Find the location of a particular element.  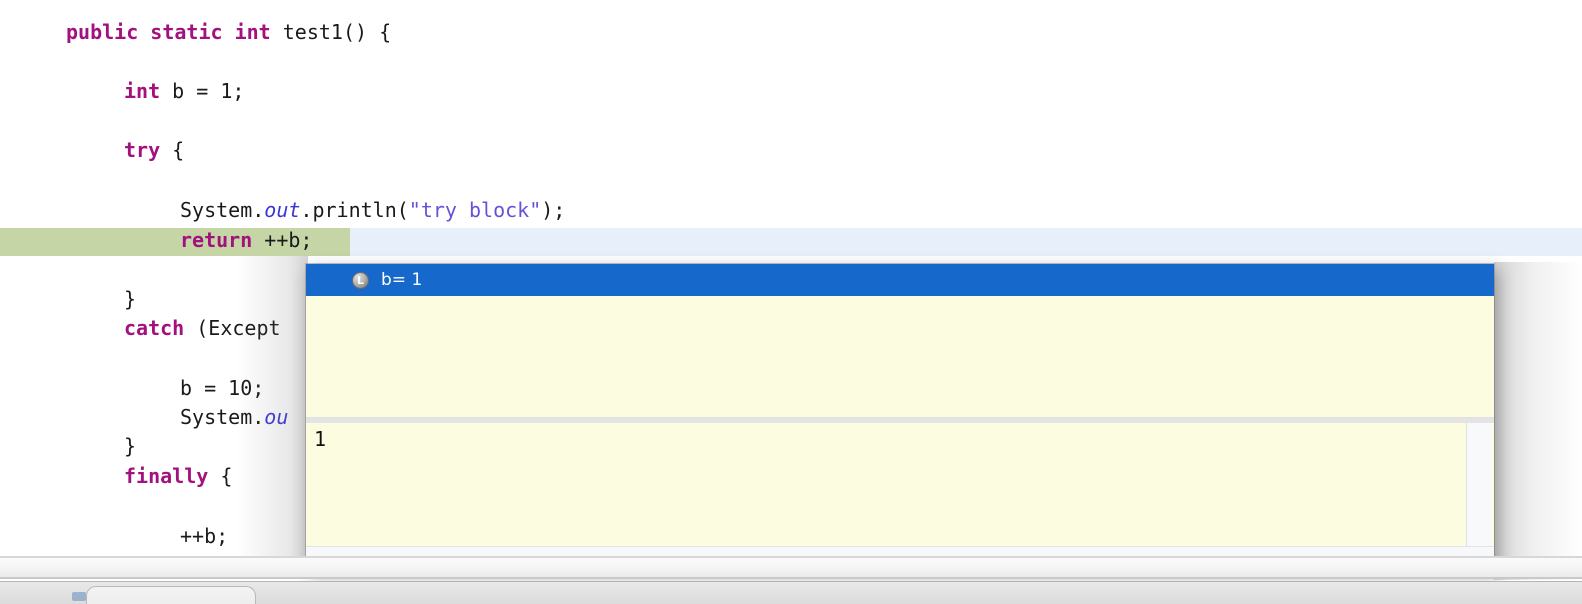

code-line-text: public static int test1() { is located at coordinates (195, 32).